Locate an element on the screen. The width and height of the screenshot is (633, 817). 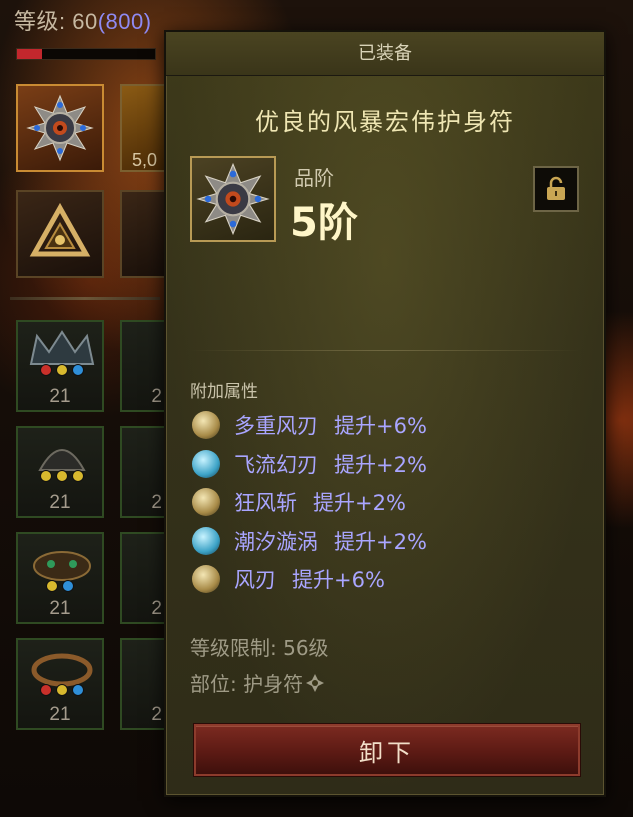
equipment-slot-glow: 5,0 is located at coordinates (143, 128).